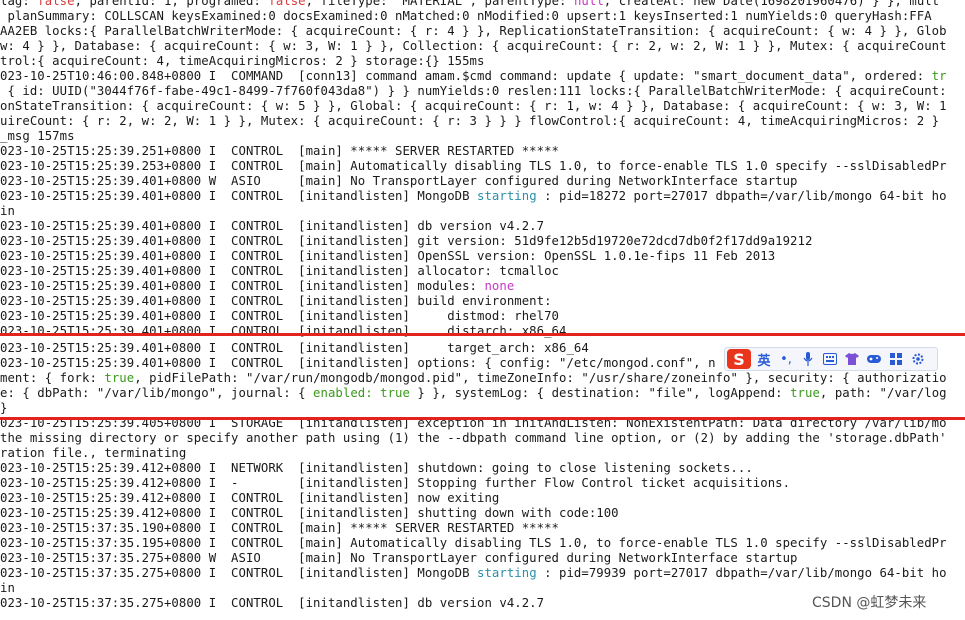 The width and height of the screenshot is (965, 620). I want to click on keyboard-icon, so click(830, 359).